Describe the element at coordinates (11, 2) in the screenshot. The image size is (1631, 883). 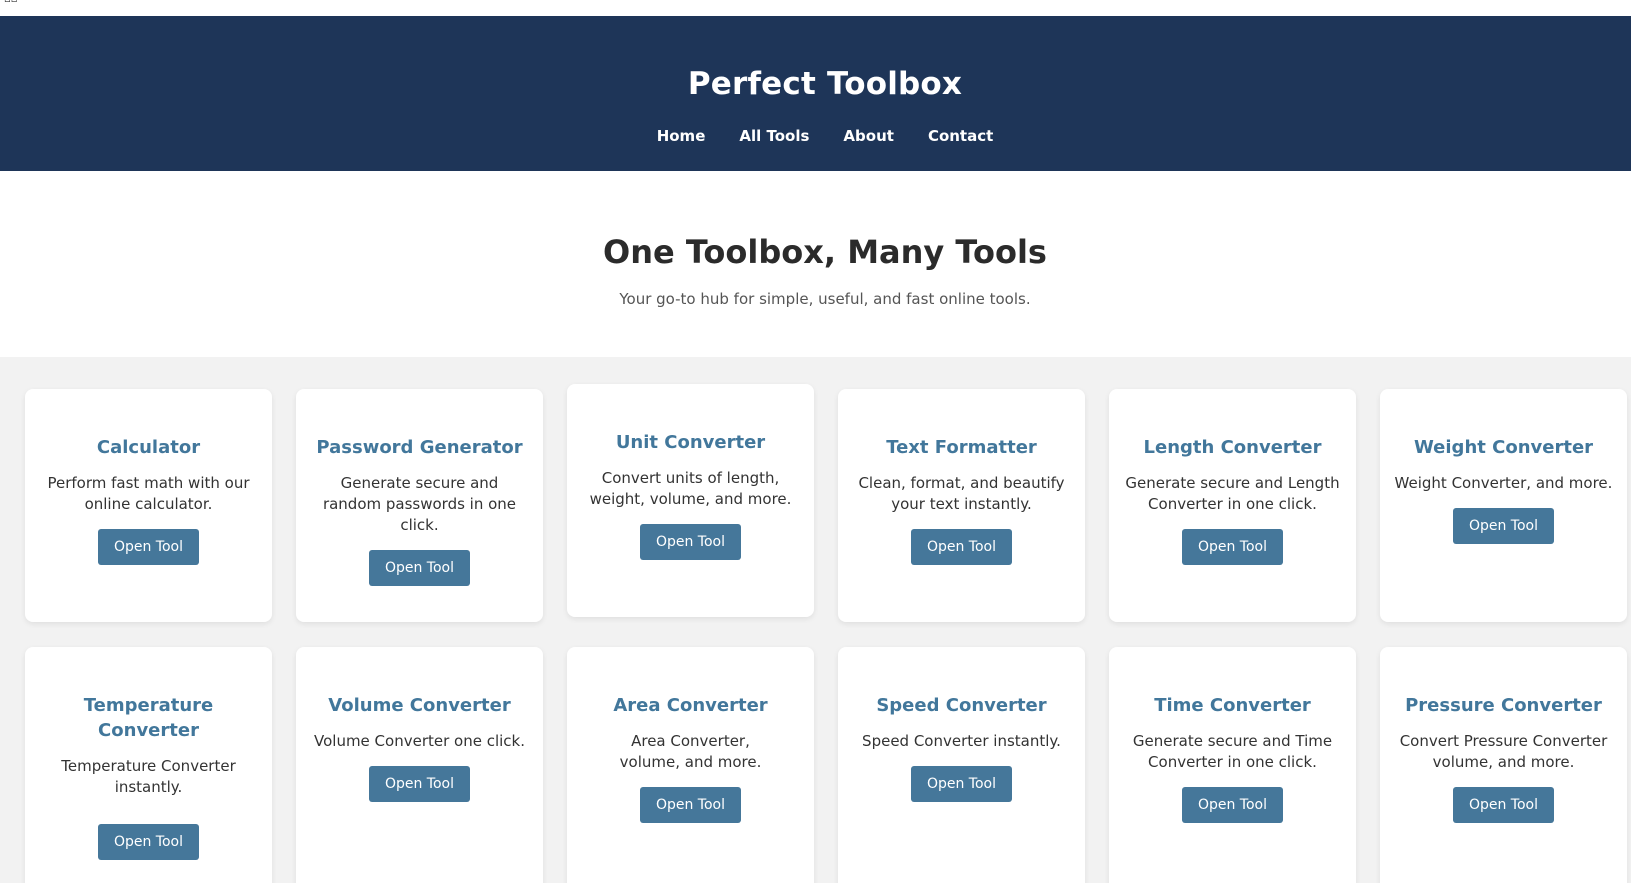
I see `broken-image-icon: ▫▫` at that location.